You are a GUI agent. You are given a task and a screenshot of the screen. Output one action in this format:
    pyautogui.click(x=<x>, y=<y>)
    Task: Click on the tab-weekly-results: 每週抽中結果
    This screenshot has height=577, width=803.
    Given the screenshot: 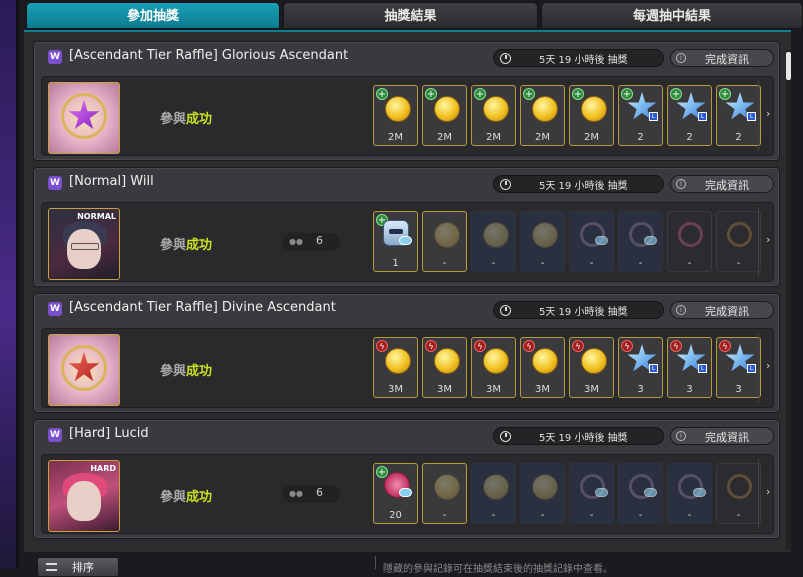 What is the action you would take?
    pyautogui.click(x=672, y=15)
    